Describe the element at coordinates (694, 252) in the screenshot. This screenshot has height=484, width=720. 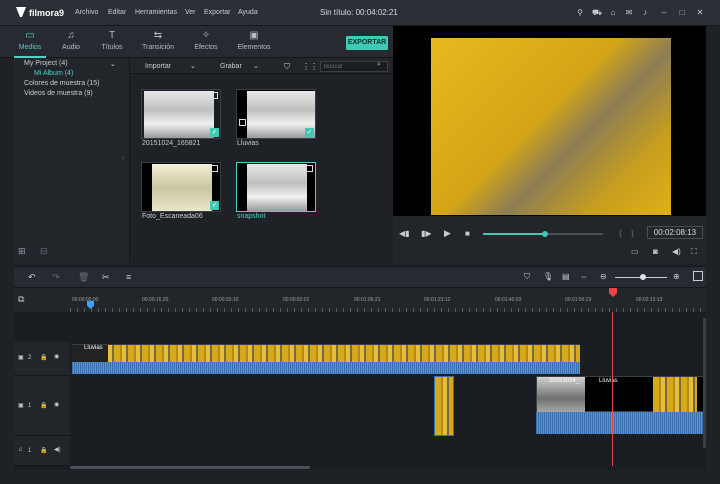
I see `fullscreen-icon: ⛶` at that location.